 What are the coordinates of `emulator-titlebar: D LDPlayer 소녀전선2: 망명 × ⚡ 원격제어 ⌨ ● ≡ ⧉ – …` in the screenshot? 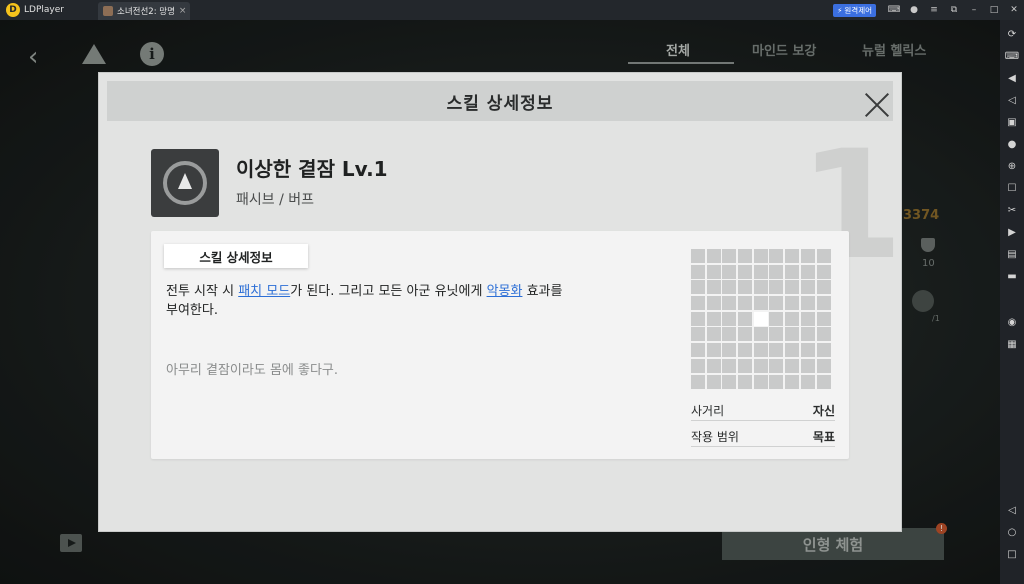 It's located at (512, 10).